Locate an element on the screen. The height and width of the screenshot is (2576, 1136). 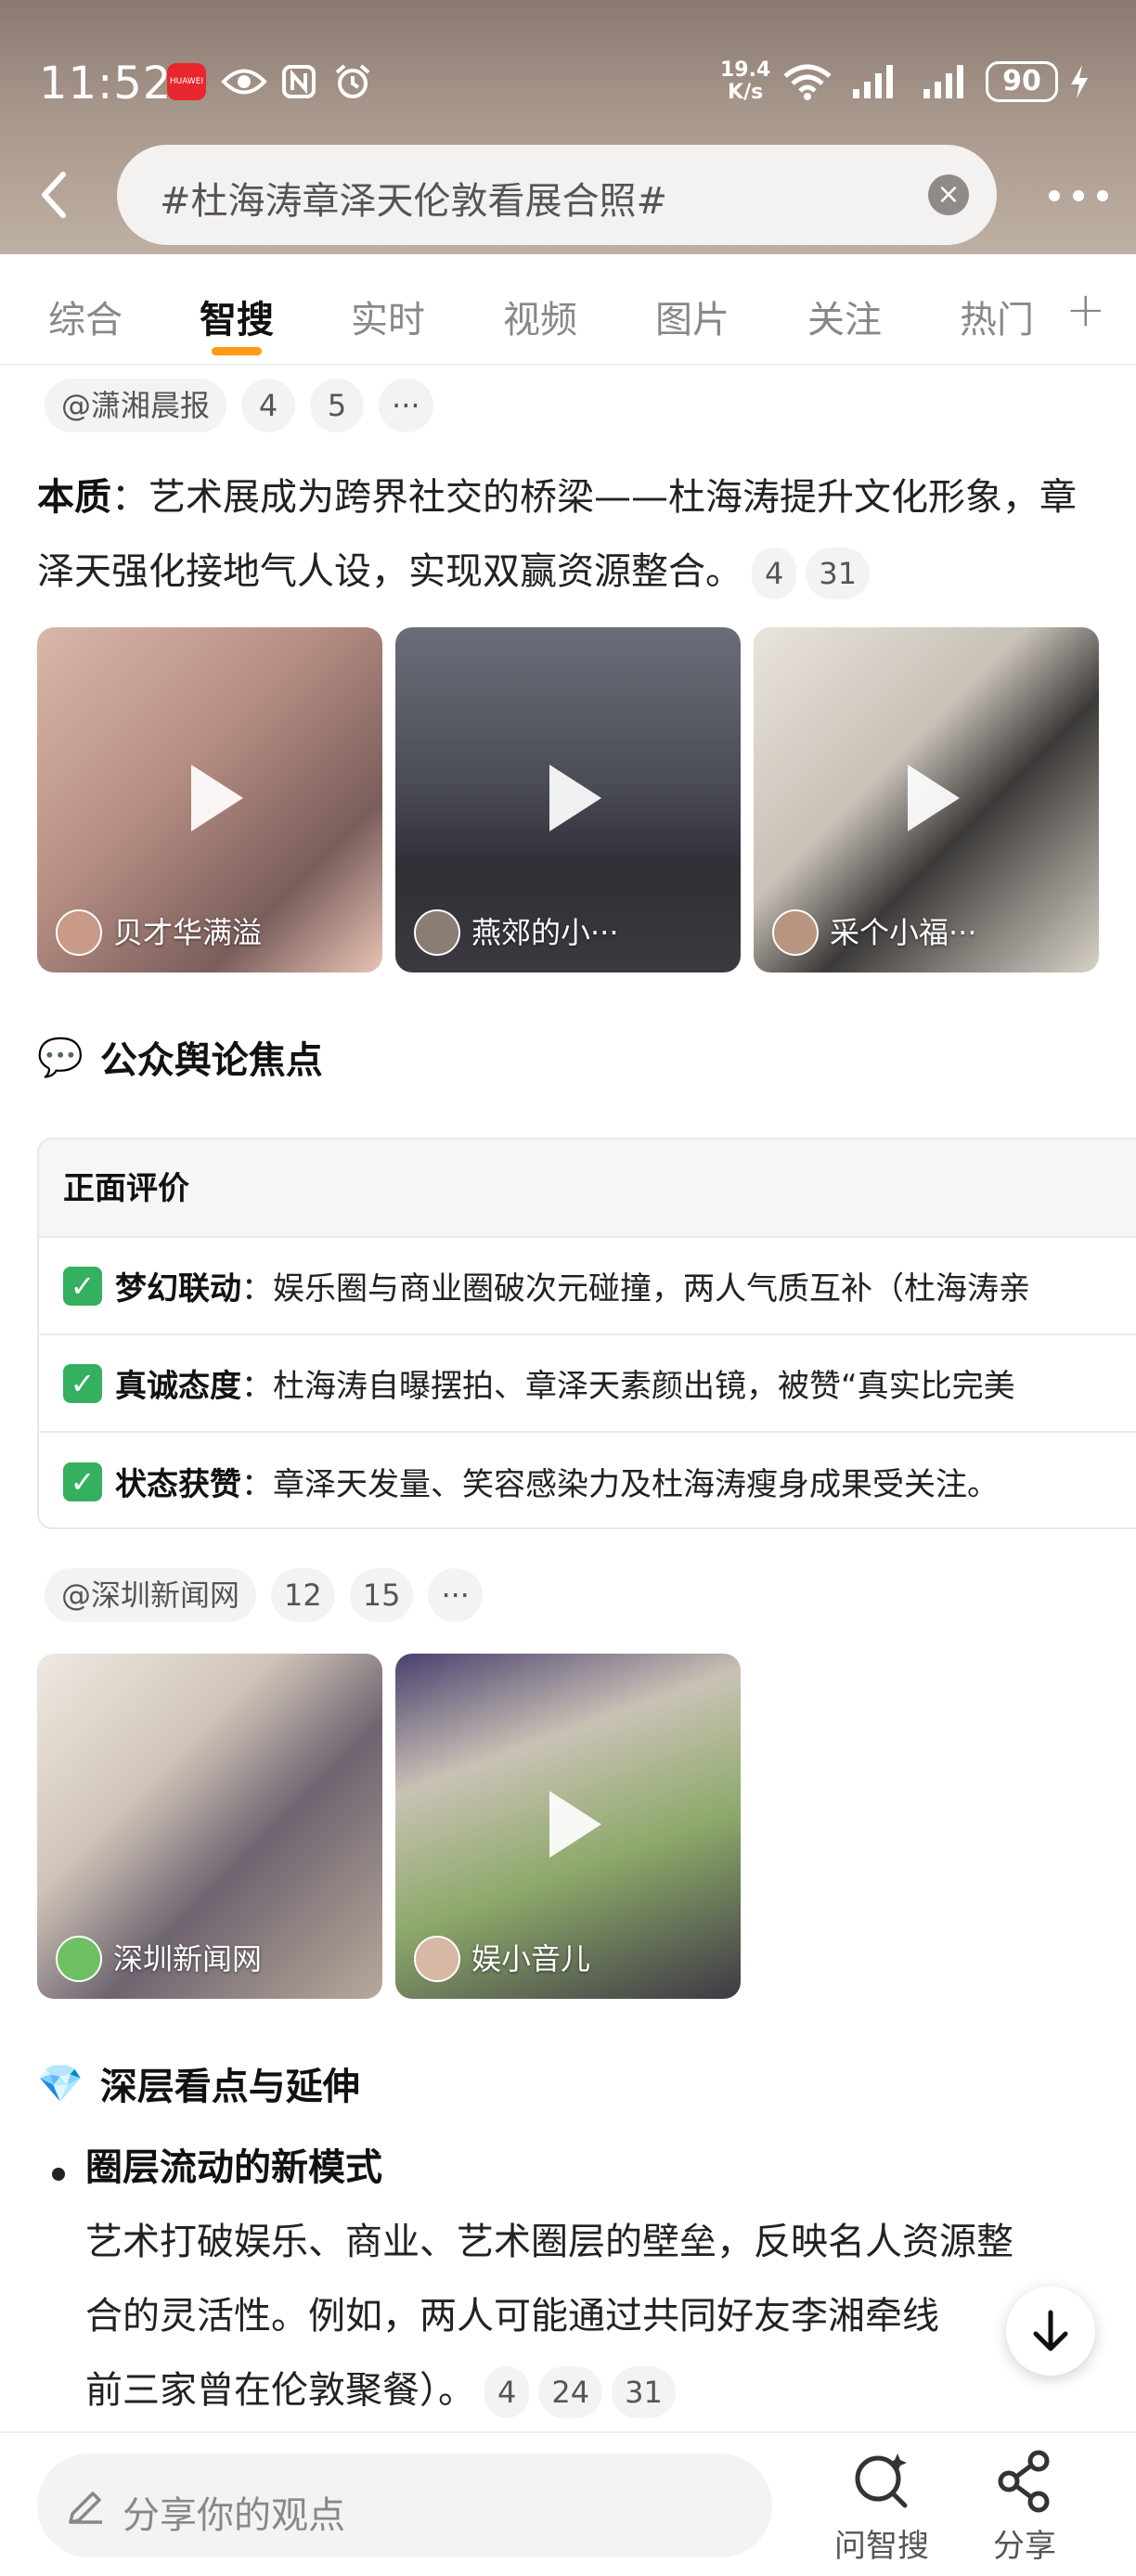
scroll-down-button is located at coordinates (1050, 2331).